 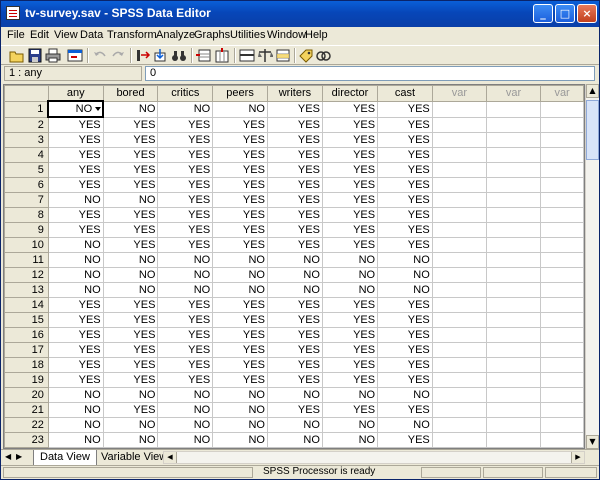 I want to click on vertical-scrollbar: ▲ ▼, so click(x=592, y=266).